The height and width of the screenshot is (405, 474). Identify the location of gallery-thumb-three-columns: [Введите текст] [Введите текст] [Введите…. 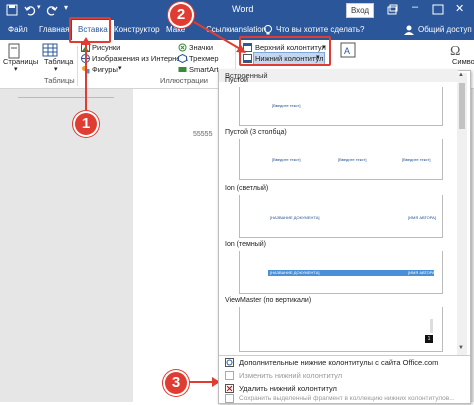
(341, 159).